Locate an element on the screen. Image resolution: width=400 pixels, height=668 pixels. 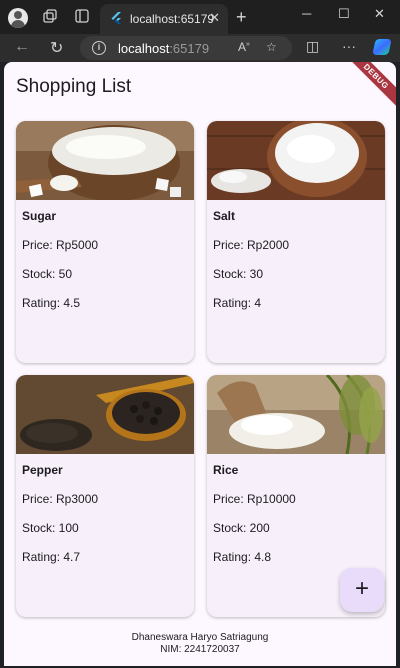
browser-toolbar: ← ↻ i localhost:65179 A» ☆ ◫ ··· is located at coordinates (200, 48).